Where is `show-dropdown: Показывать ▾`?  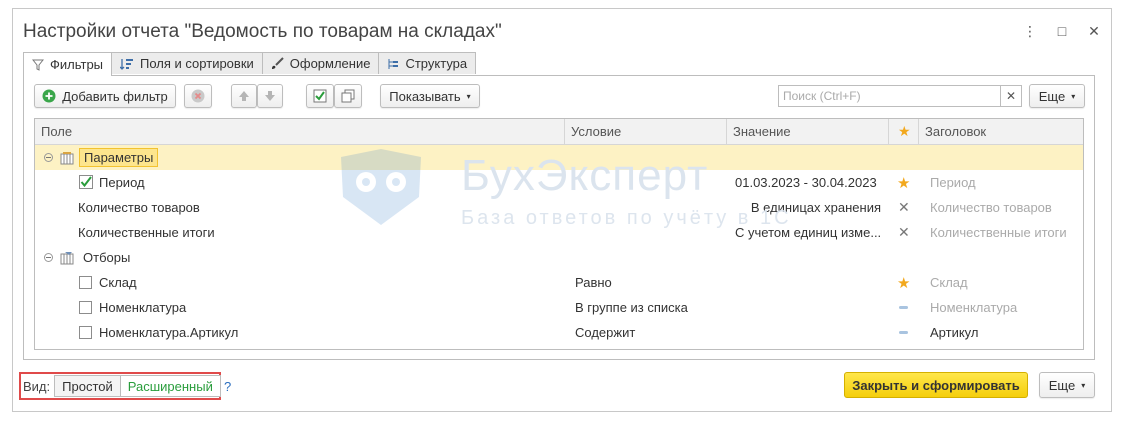 show-dropdown: Показывать ▾ is located at coordinates (430, 96).